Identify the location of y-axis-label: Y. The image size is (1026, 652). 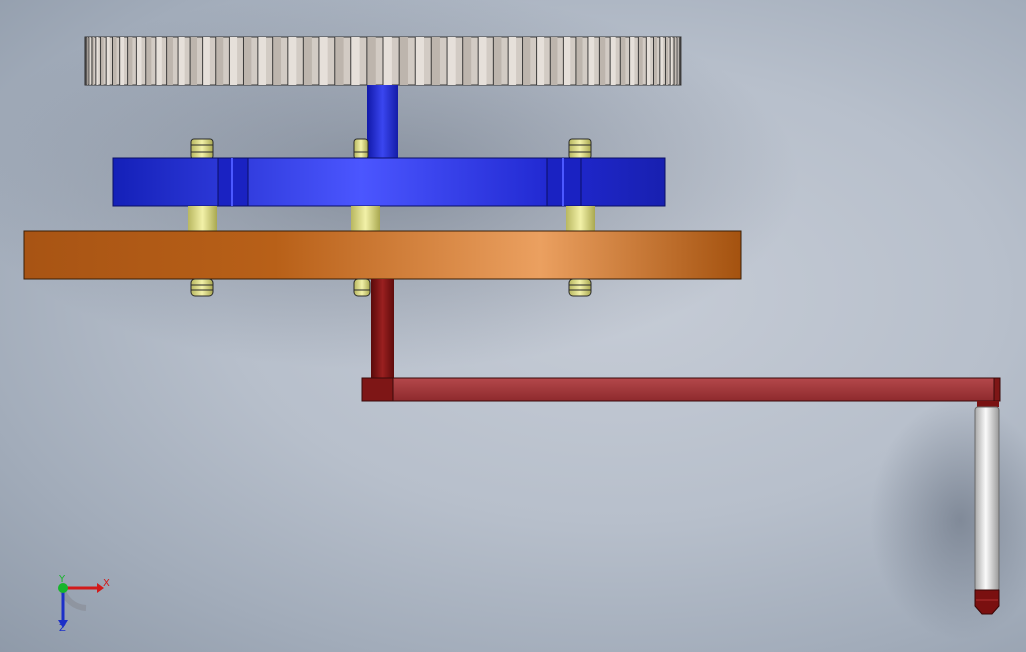
(62, 579).